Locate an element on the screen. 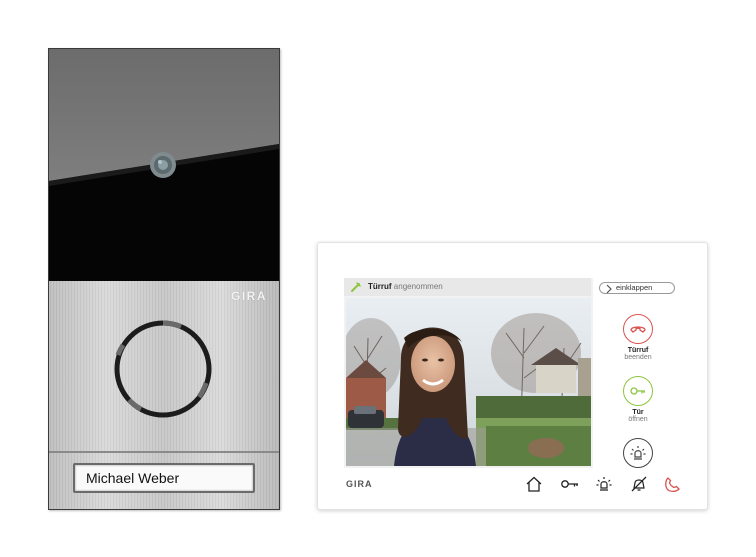  mute-bell-icon is located at coordinates (639, 484).